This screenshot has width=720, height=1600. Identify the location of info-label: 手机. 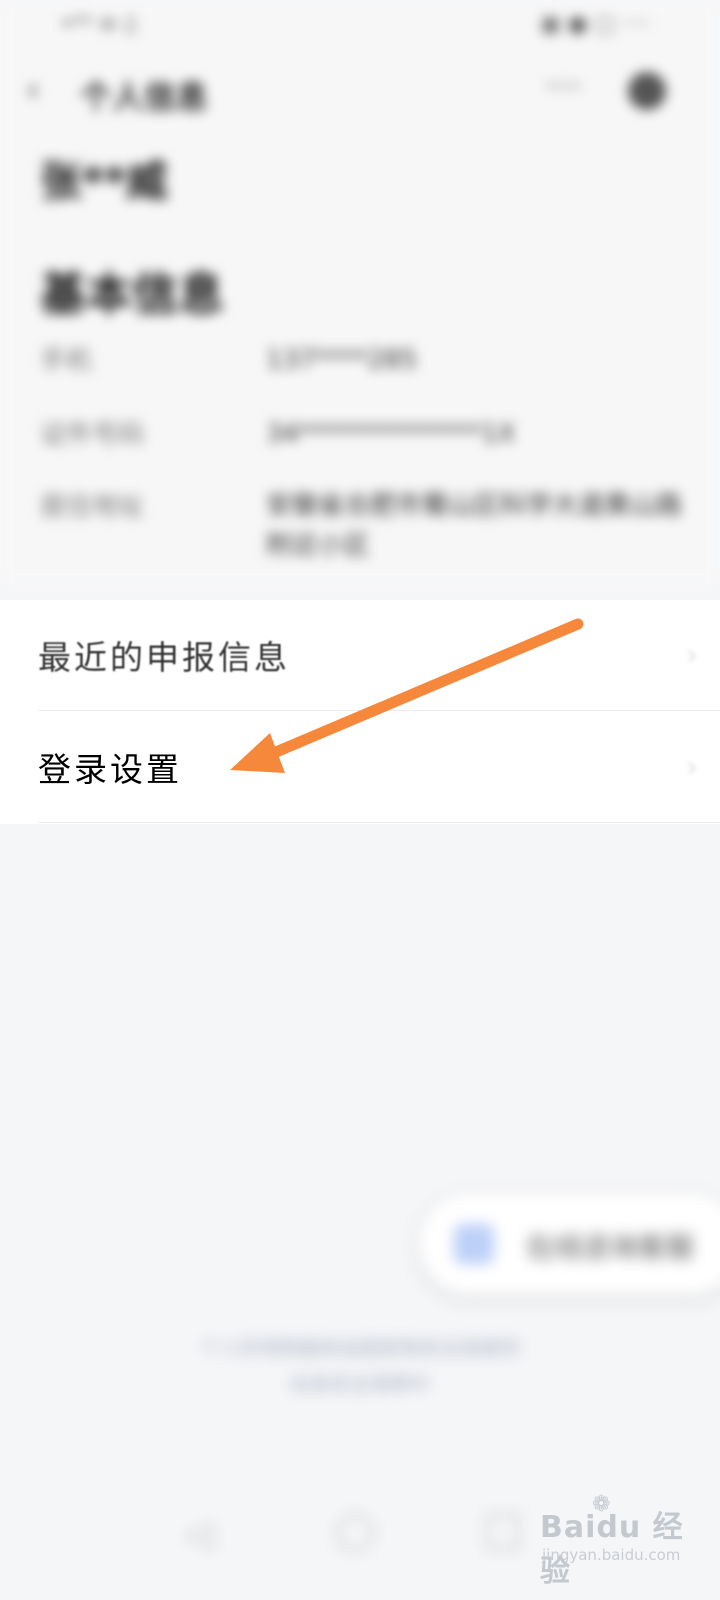
(66, 361).